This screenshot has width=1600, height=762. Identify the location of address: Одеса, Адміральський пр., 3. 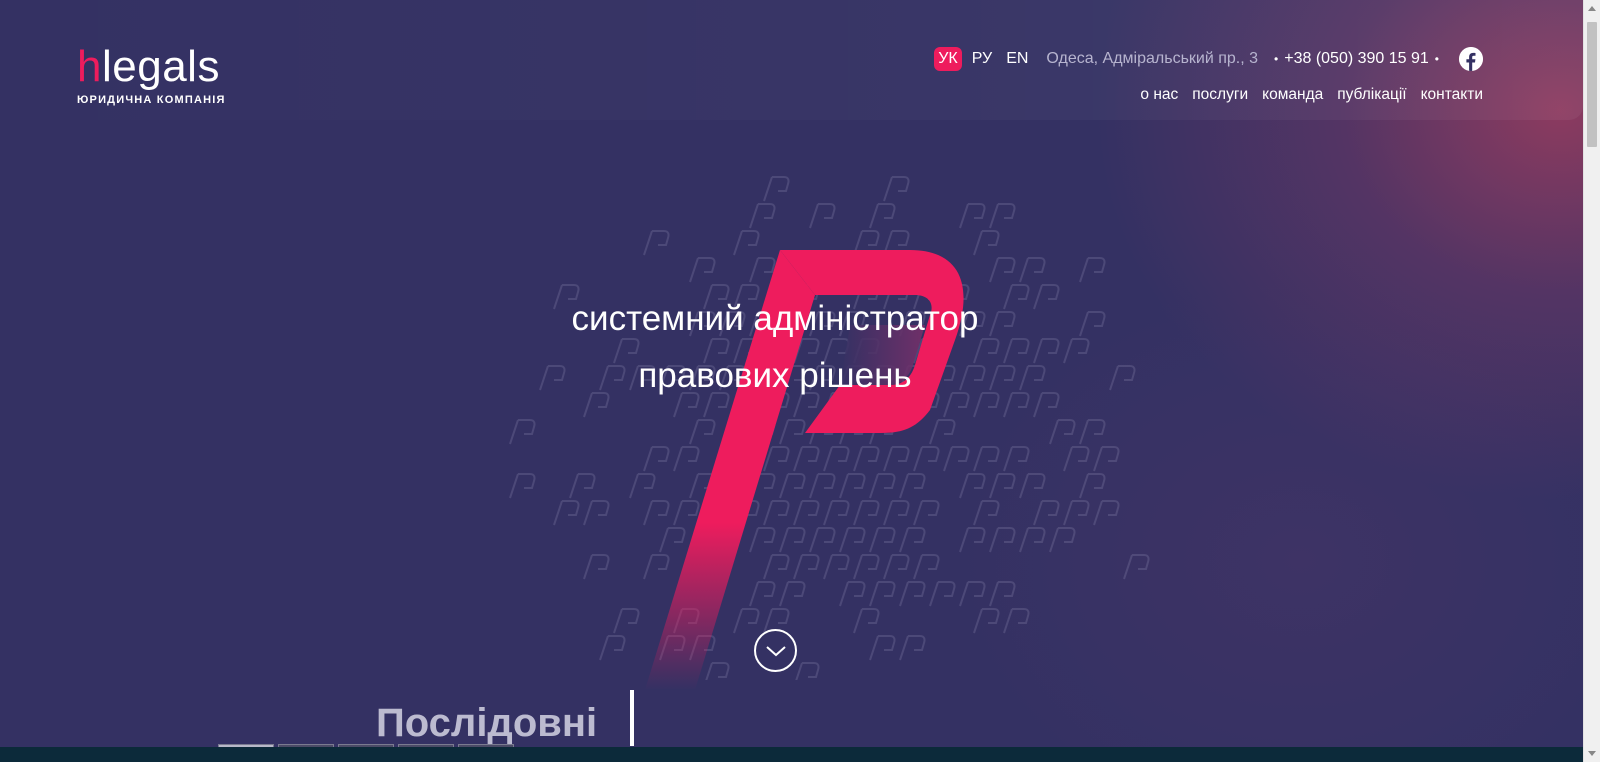
(1152, 58).